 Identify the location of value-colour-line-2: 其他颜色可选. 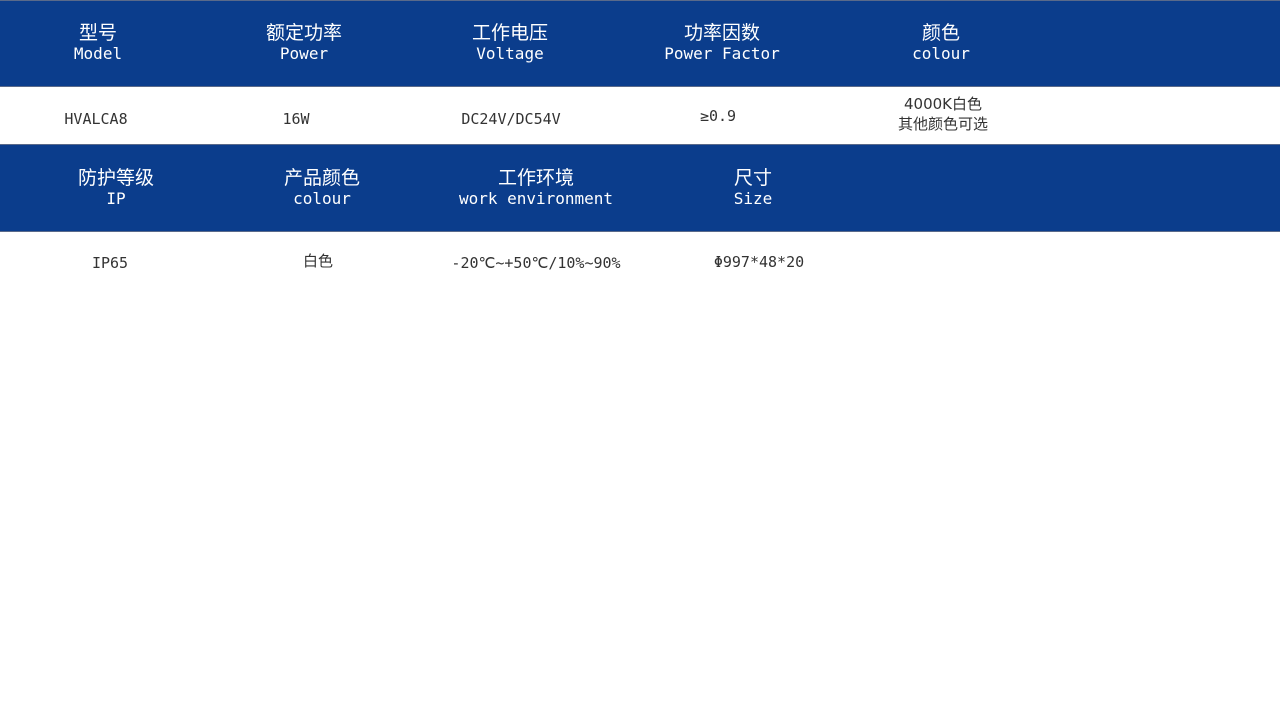
(943, 124).